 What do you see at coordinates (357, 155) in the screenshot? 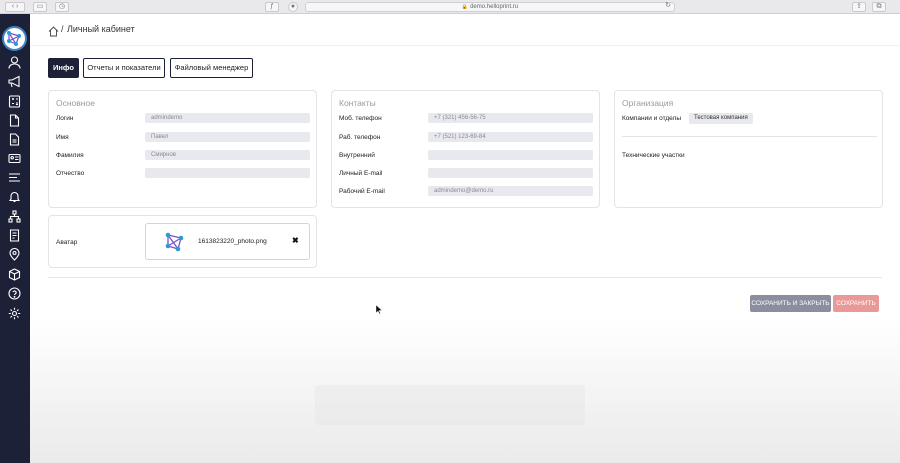
I see `internal-phone-label: Внутренний` at bounding box center [357, 155].